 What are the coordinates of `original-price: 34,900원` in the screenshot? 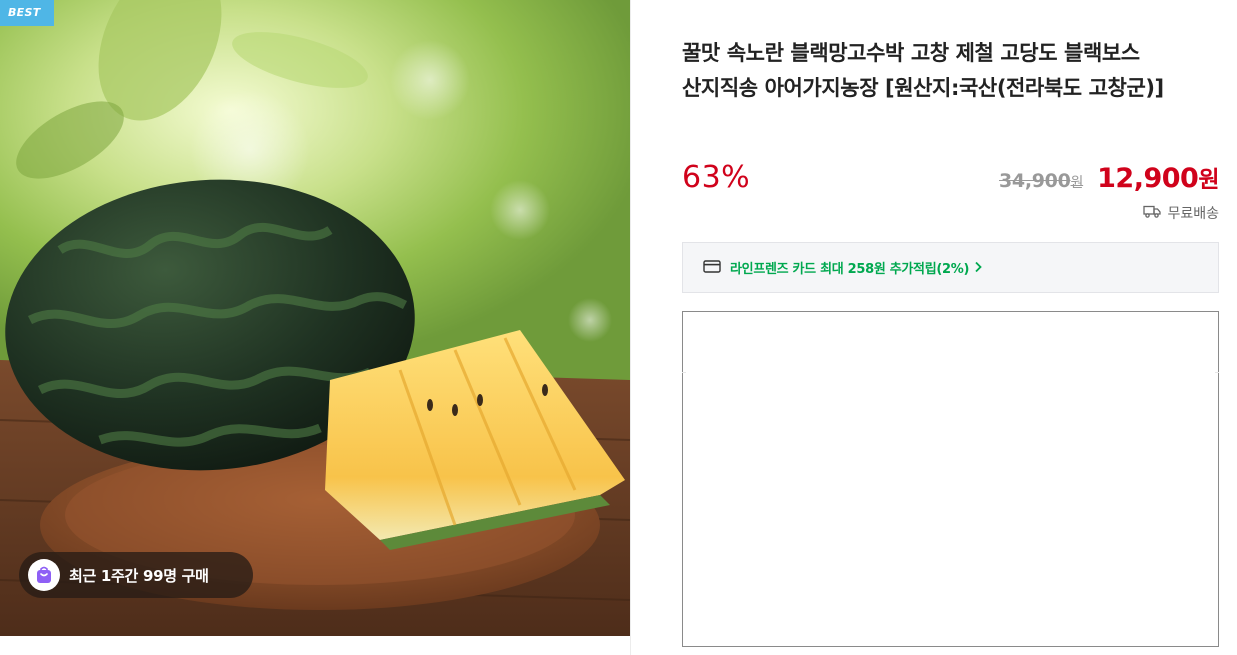 It's located at (1041, 181).